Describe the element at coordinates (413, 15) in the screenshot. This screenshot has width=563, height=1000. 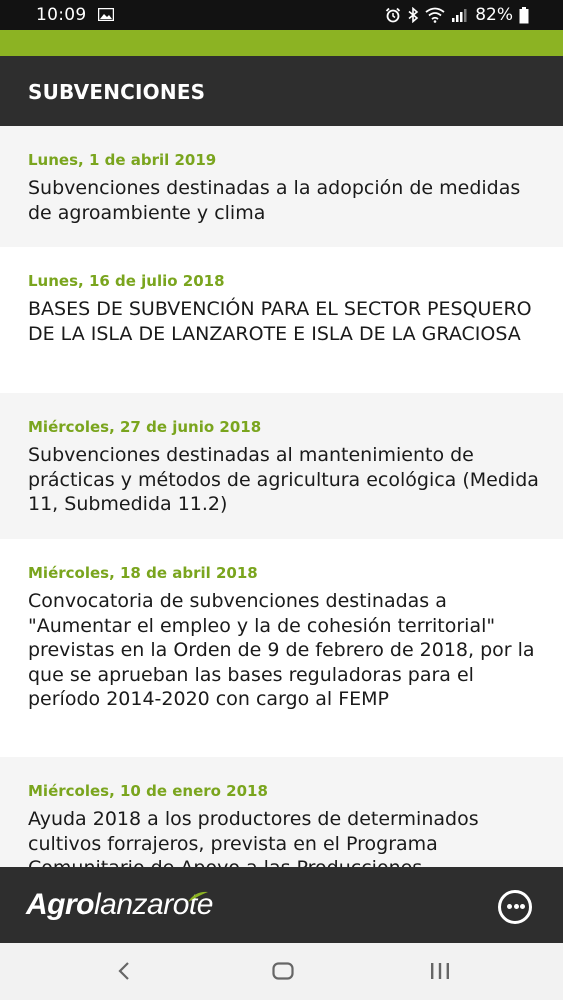
I see `bluetooth-icon` at that location.